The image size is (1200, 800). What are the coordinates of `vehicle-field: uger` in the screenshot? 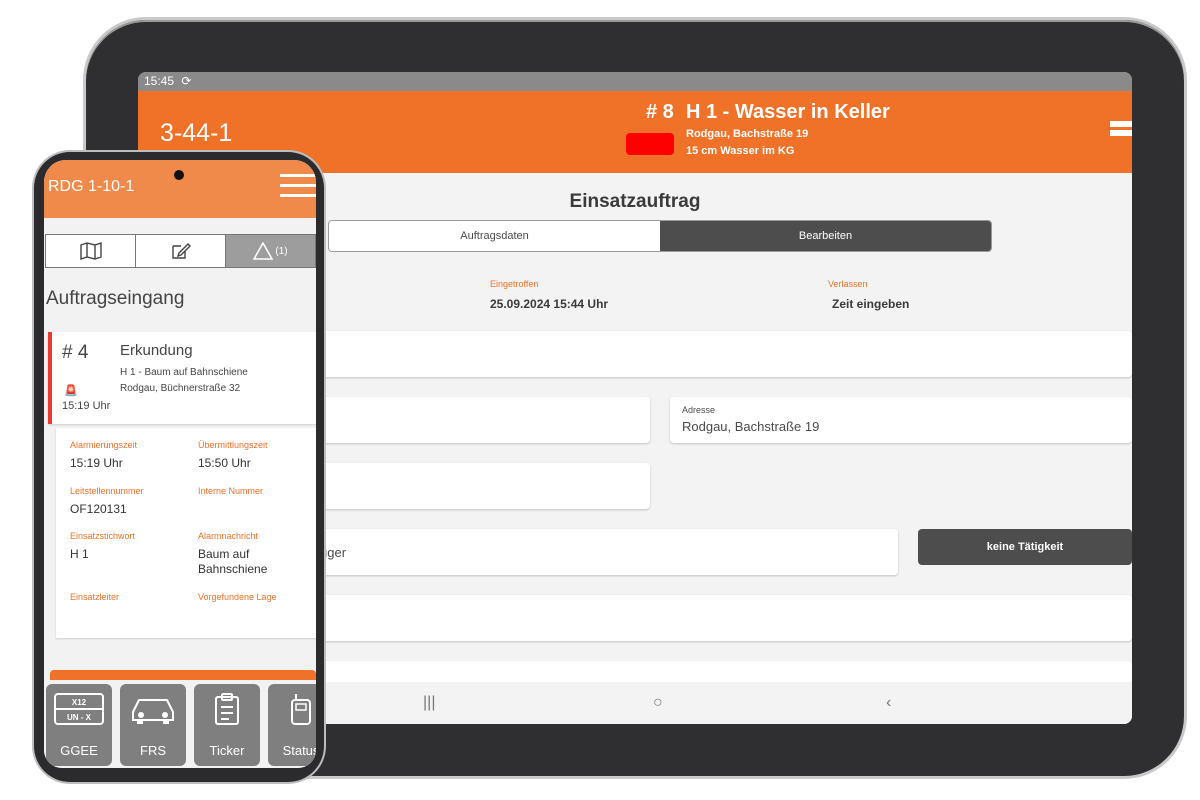 It's located at (608, 552).